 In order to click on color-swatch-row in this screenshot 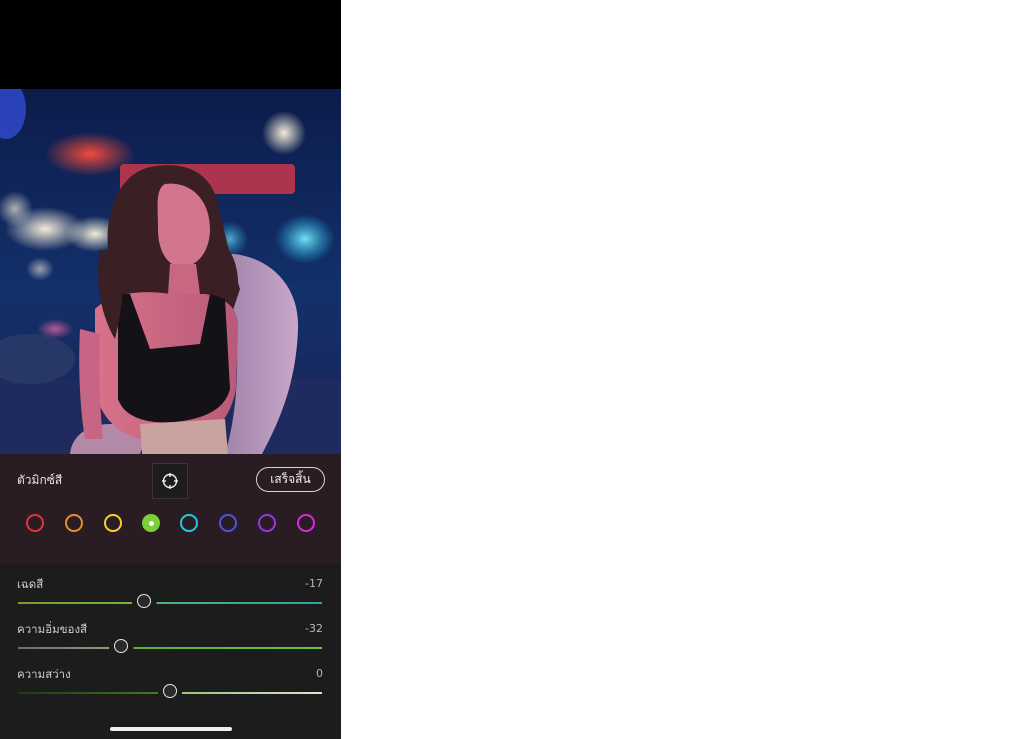, I will do `click(170, 526)`.